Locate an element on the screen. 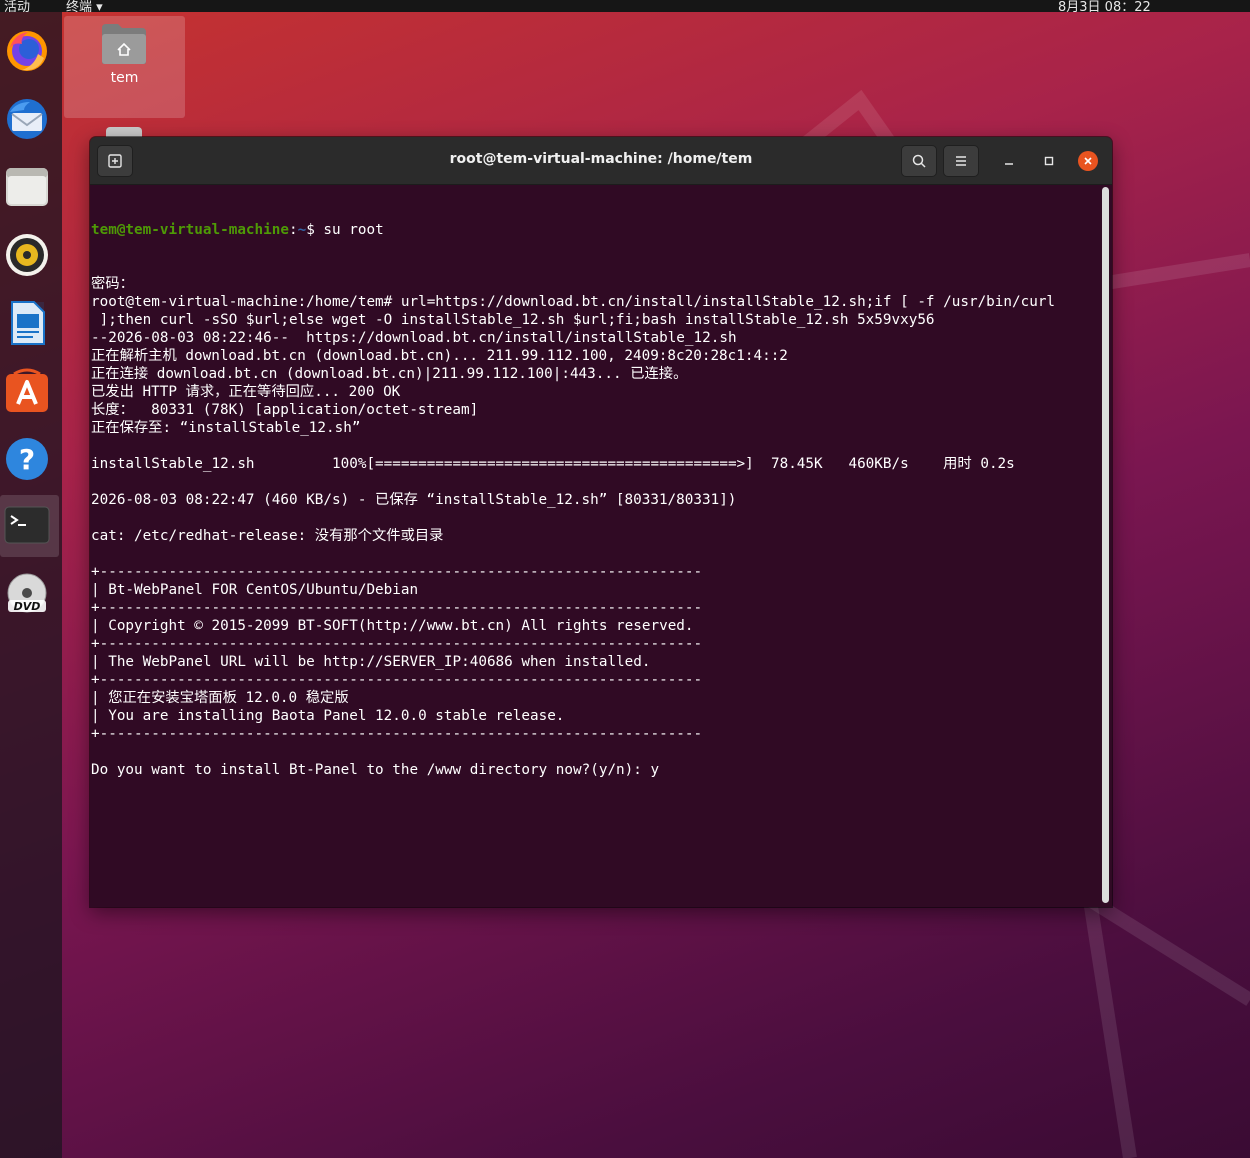 This screenshot has width=1250, height=1158. thunderbird-icon is located at coordinates (27, 119).